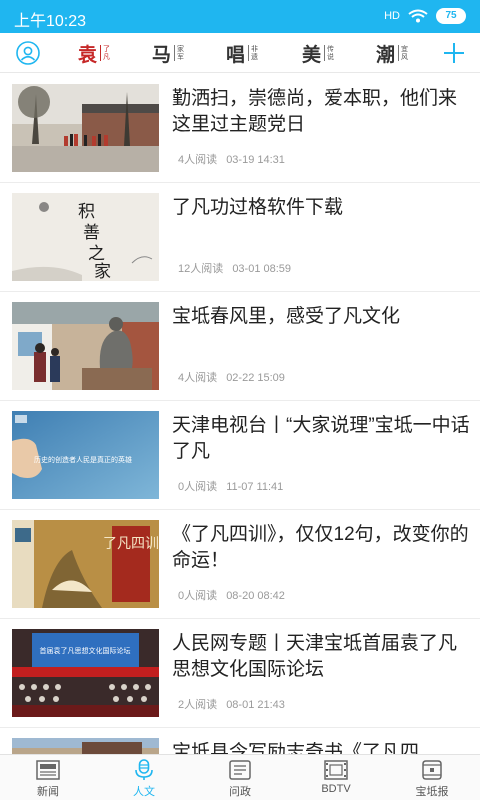 Image resolution: width=480 pixels, height=800 pixels. I want to click on bottom-tab-bar: 新闻 人文 问政 BDTV 宝坻报, so click(240, 777).